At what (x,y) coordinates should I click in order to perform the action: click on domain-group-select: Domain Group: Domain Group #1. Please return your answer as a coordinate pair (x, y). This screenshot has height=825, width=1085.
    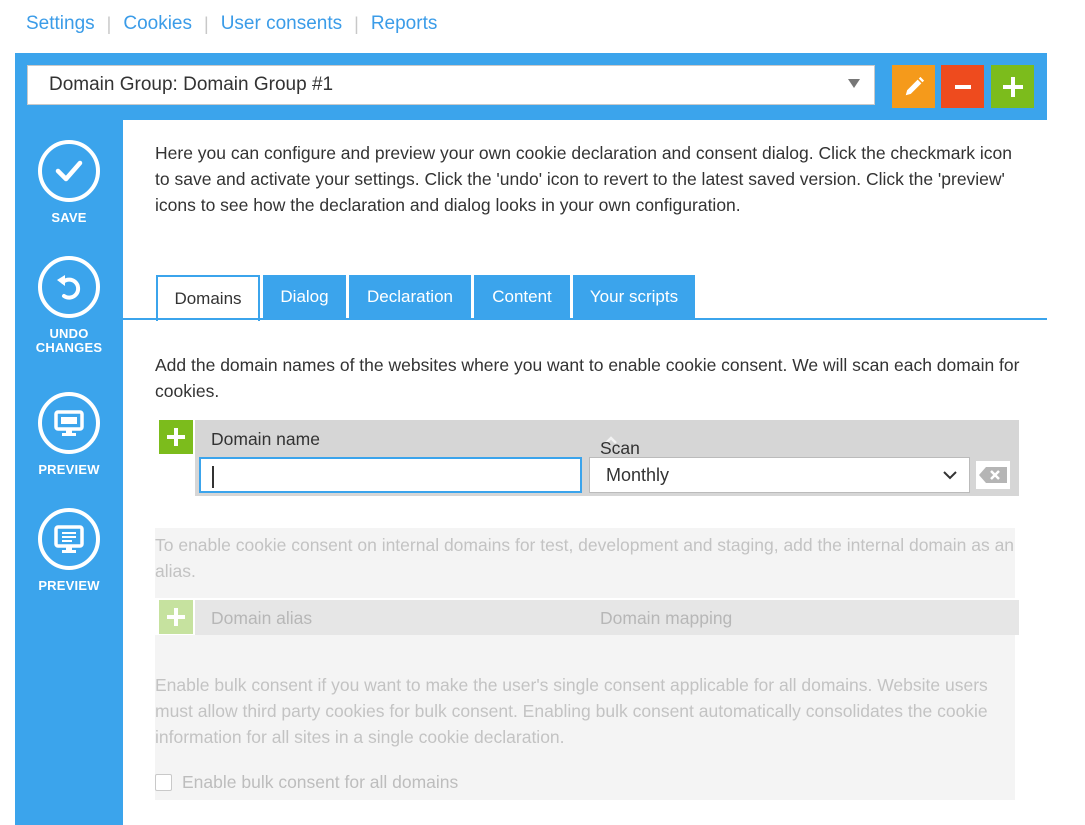
    Looking at the image, I should click on (451, 85).